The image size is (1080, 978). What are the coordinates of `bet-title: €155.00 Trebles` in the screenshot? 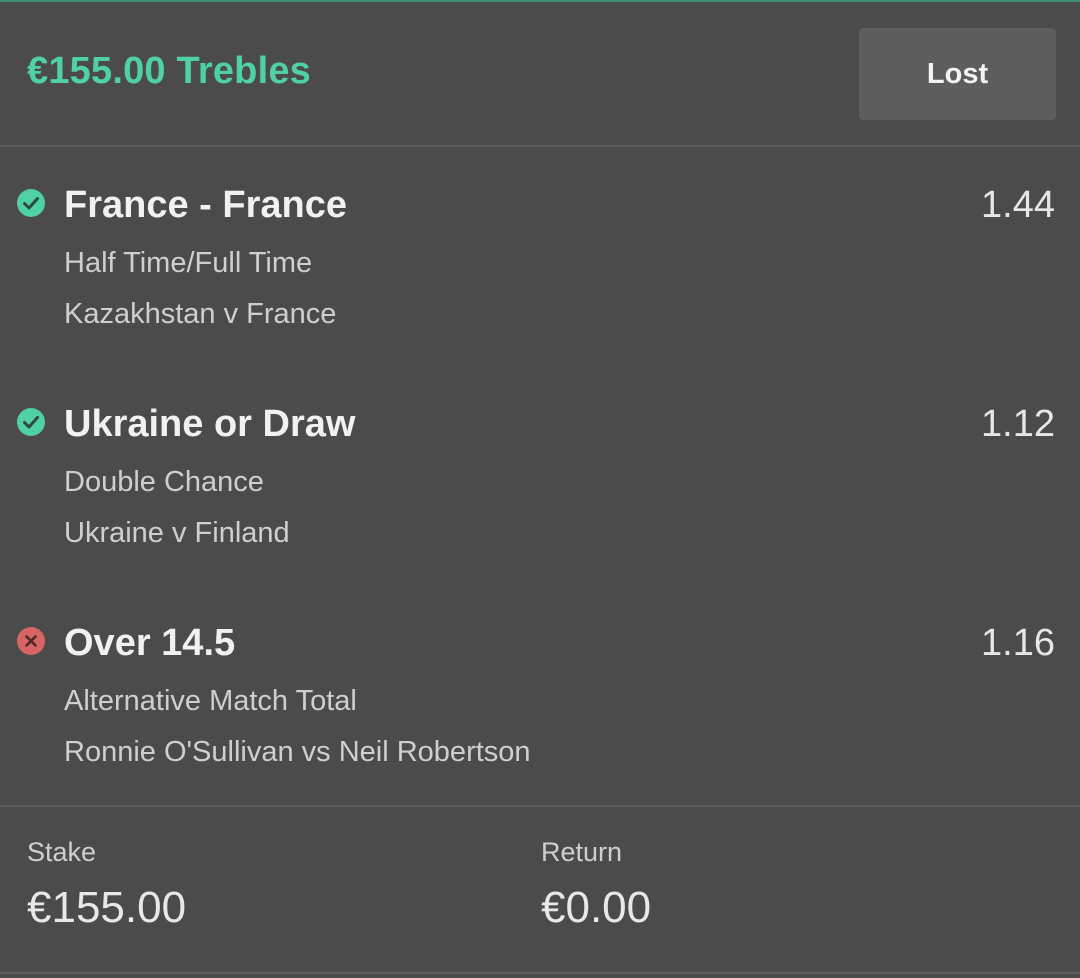 It's located at (169, 71).